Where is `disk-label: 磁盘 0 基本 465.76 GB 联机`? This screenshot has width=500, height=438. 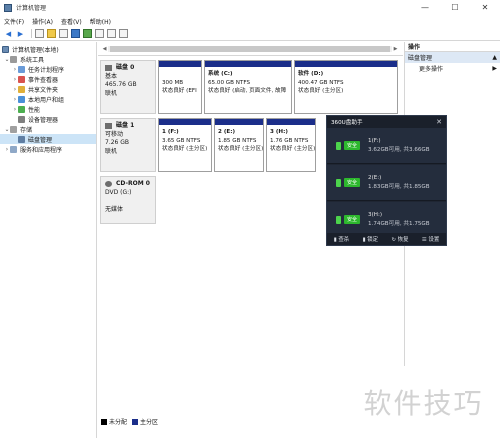 disk-label: 磁盘 0 基本 465.76 GB 联机 is located at coordinates (128, 87).